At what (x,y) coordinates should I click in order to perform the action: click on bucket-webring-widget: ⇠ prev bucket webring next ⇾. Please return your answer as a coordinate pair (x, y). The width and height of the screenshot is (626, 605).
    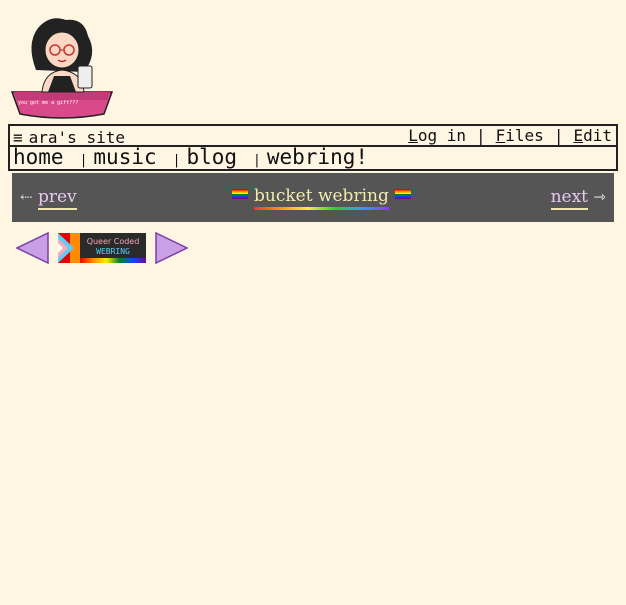
    Looking at the image, I should click on (313, 197).